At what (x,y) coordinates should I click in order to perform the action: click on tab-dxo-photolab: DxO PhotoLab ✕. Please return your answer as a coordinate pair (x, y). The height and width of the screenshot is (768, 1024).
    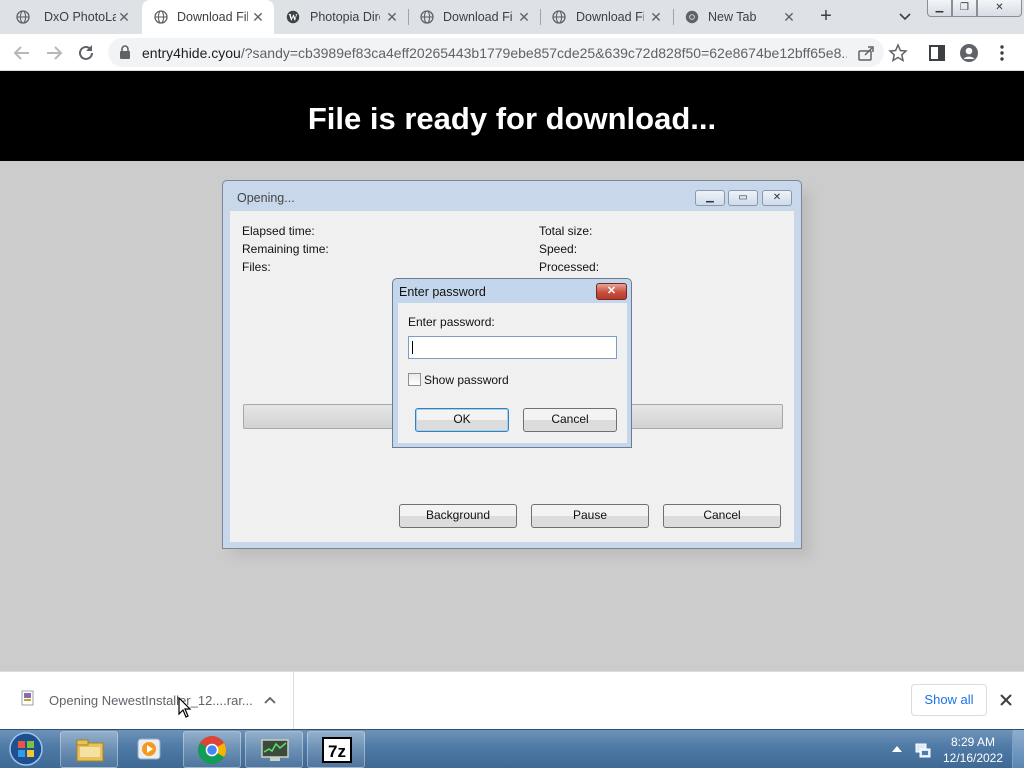
    Looking at the image, I should click on (74, 17).